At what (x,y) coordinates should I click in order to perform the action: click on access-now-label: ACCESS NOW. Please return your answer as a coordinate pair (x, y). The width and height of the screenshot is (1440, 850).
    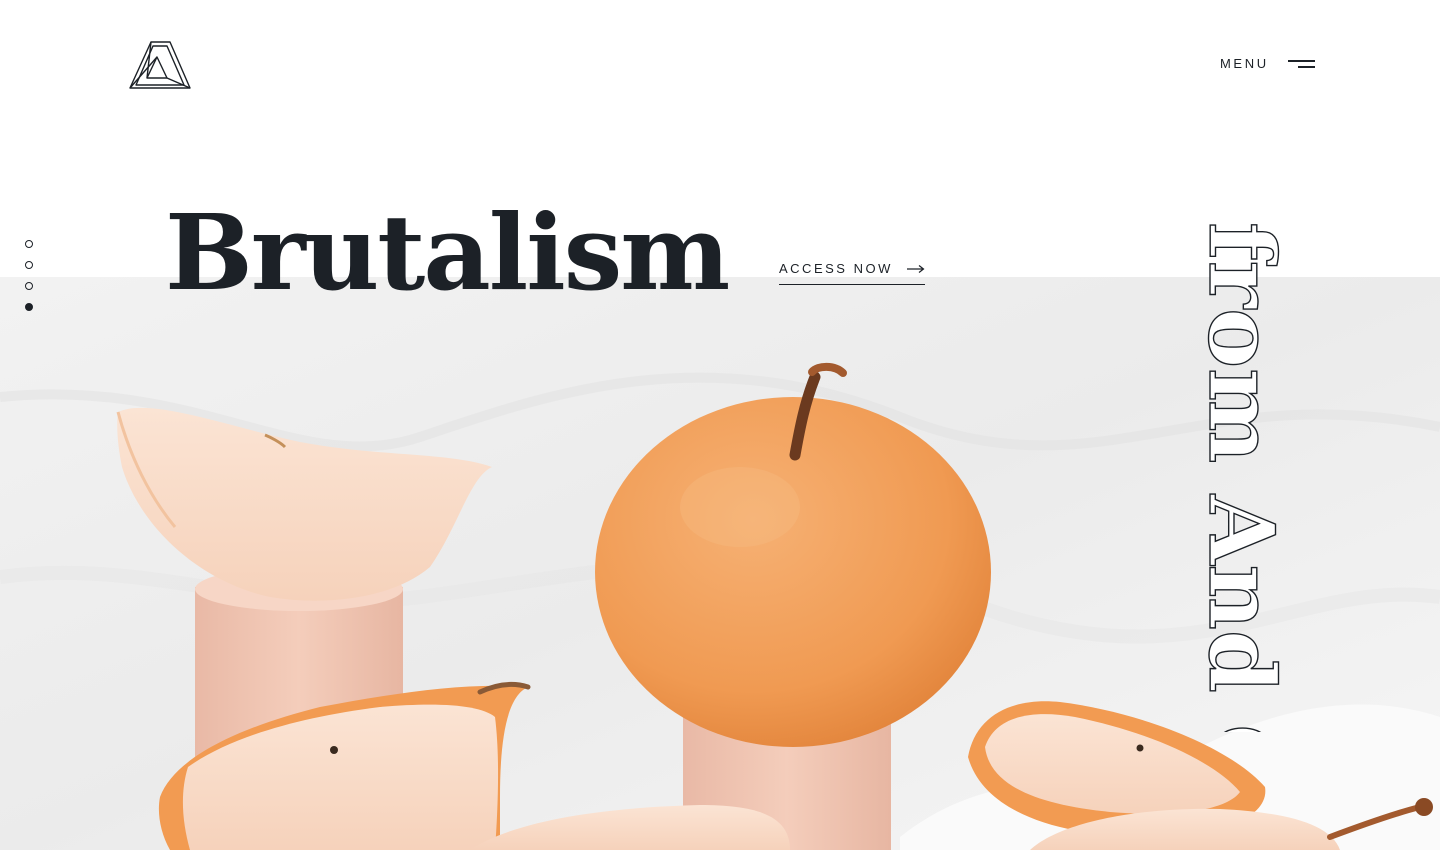
    Looking at the image, I should click on (836, 268).